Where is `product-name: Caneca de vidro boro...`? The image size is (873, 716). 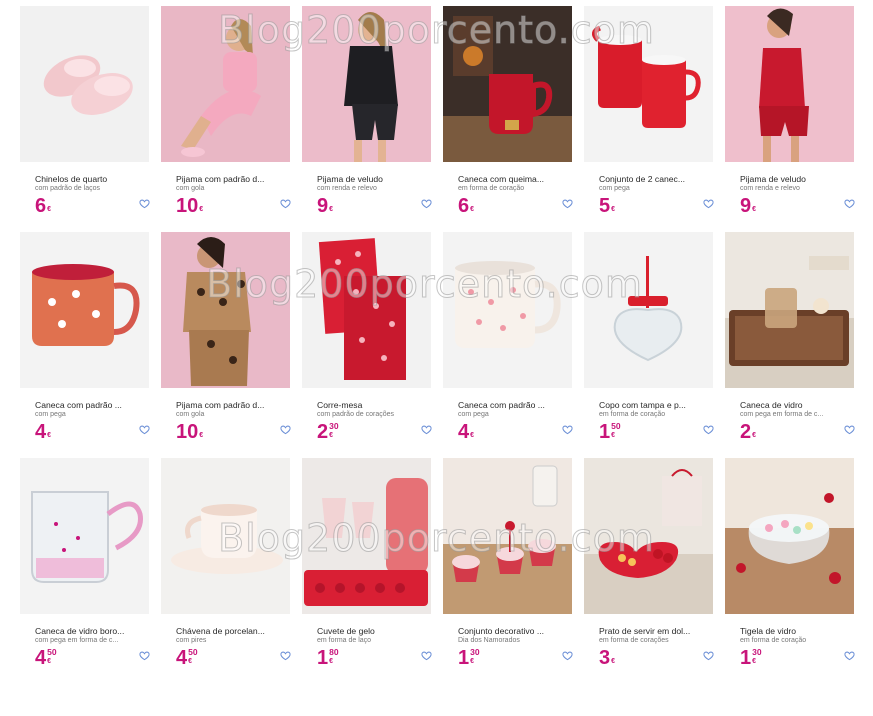
product-name: Caneca de vidro boro... is located at coordinates (85, 631).